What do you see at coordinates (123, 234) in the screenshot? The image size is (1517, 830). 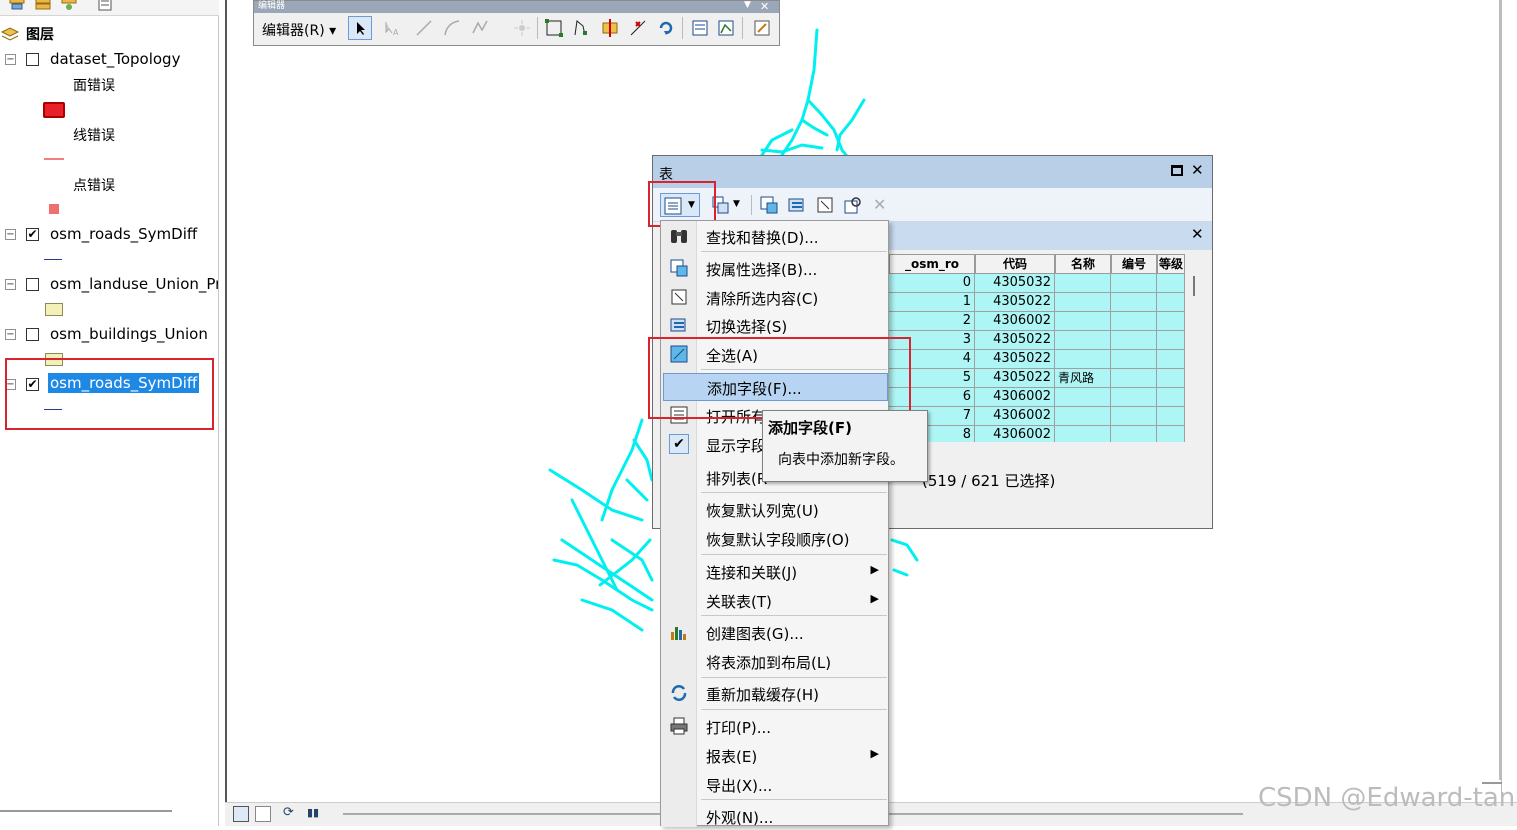 I see `layer-name-osm-roads-symdiff: osm_roads_SymDiff` at bounding box center [123, 234].